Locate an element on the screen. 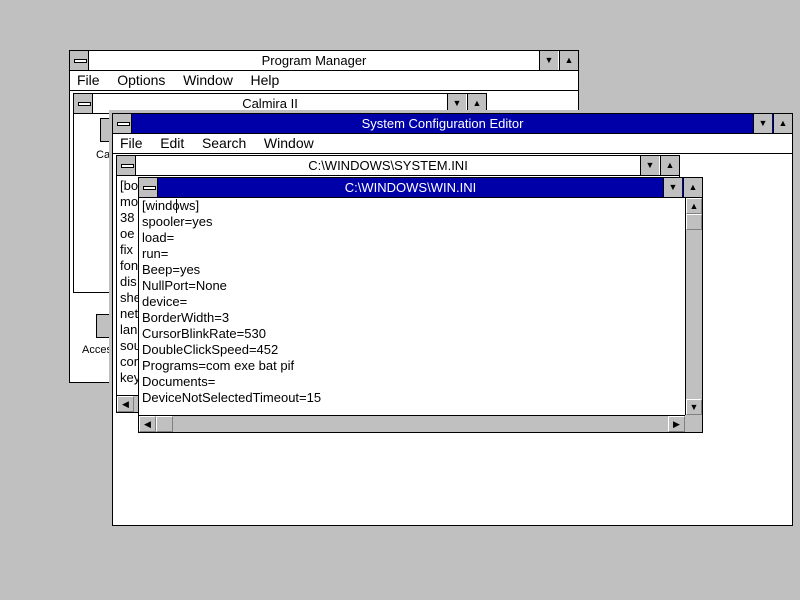  win-ini-line: [windows] is located at coordinates (171, 205).